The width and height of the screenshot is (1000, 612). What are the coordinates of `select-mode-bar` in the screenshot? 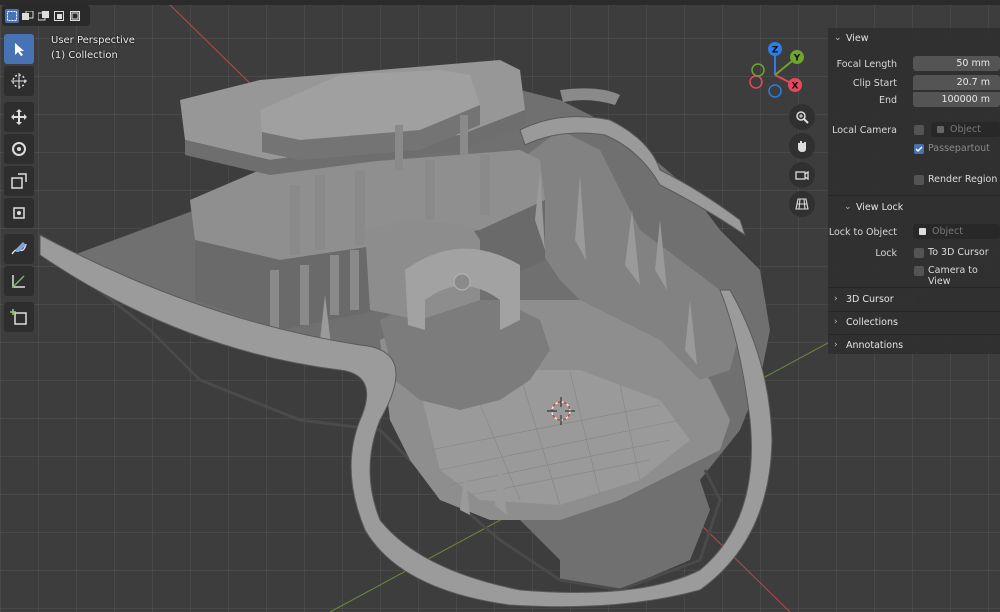 It's located at (46, 15).